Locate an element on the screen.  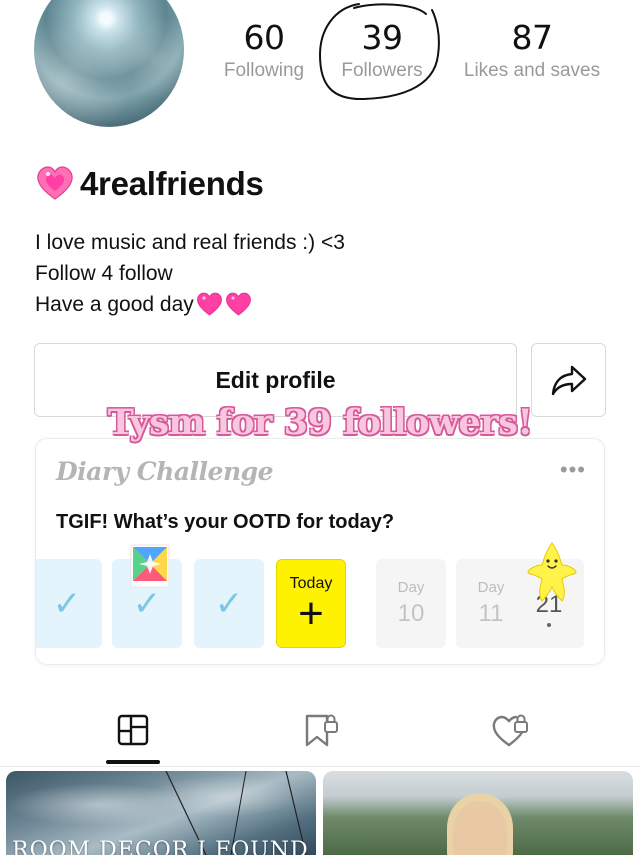
grid-layout-icon is located at coordinates (133, 730).